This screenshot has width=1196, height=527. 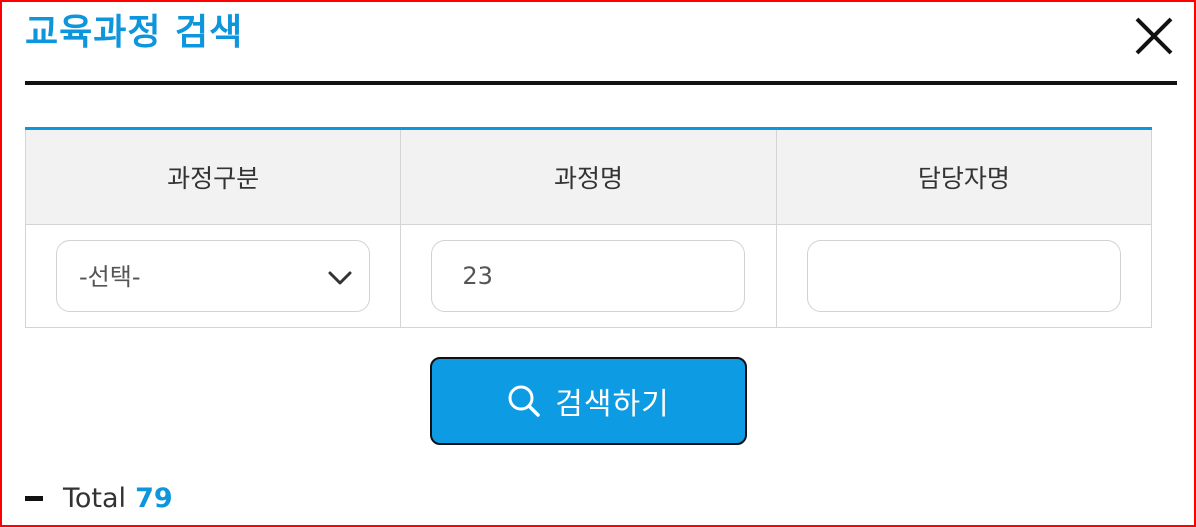 What do you see at coordinates (340, 278) in the screenshot?
I see `chevron-down-icon` at bounding box center [340, 278].